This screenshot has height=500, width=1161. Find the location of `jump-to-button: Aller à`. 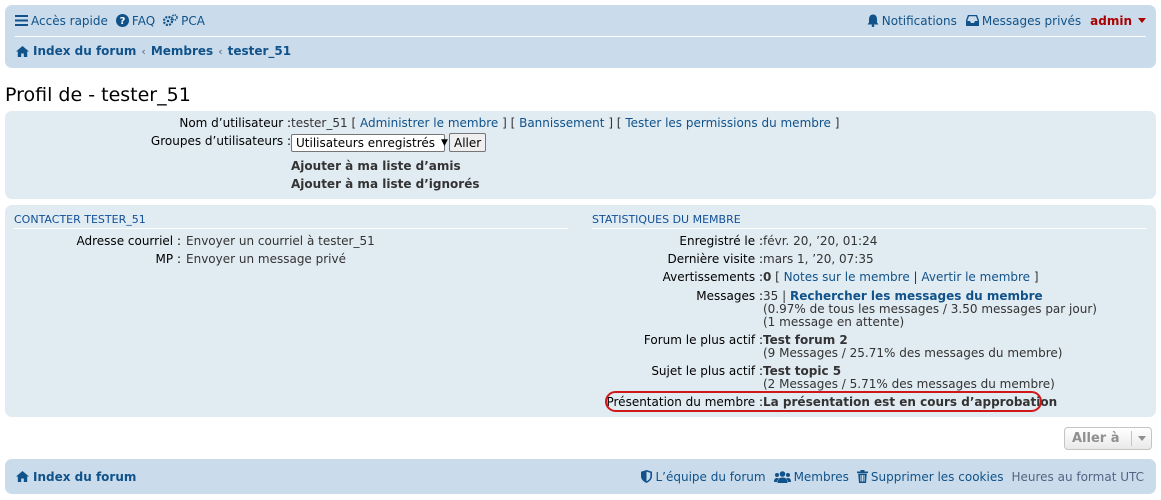

jump-to-button: Aller à is located at coordinates (1108, 438).